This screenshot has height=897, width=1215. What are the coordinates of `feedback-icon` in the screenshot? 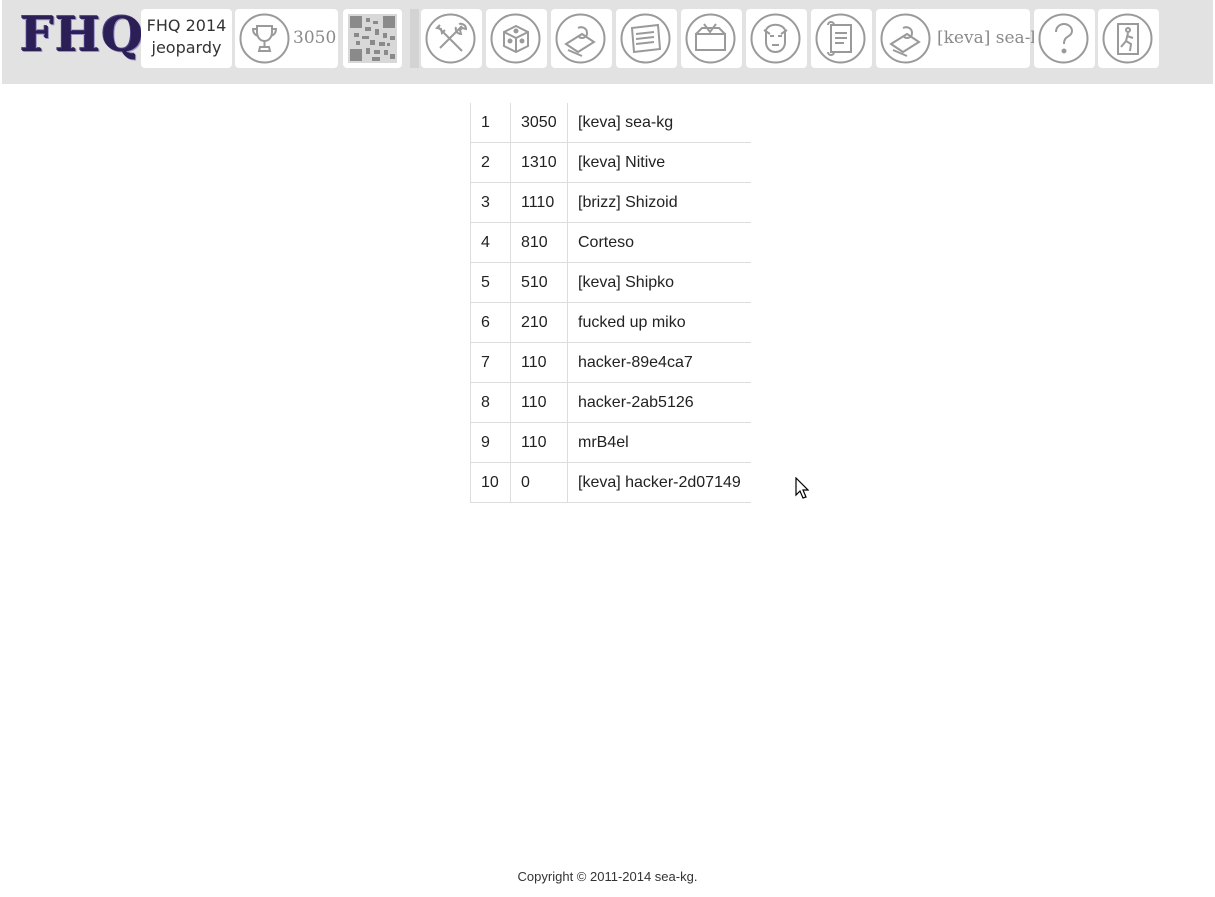 It's located at (710, 38).